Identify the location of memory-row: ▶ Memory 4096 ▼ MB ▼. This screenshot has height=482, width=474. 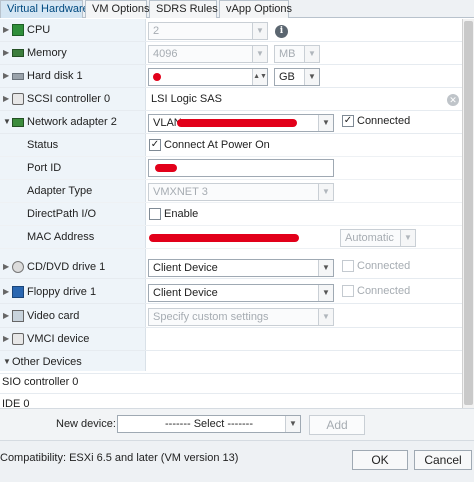
(231, 53).